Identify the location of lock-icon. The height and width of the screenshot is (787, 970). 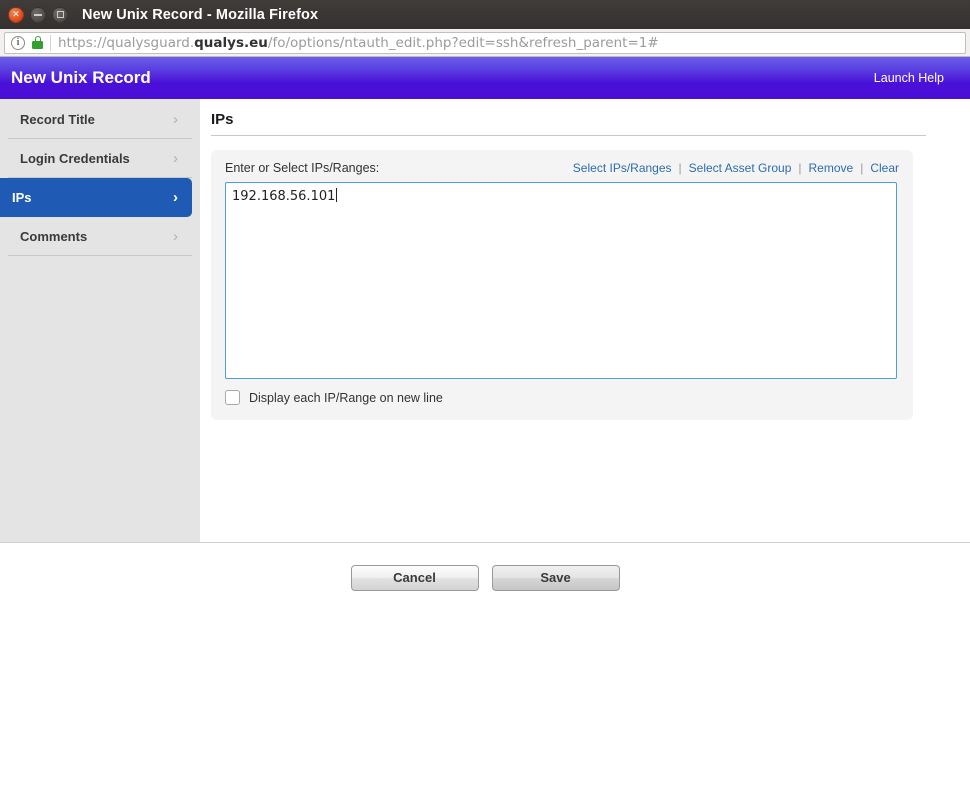
(37, 42).